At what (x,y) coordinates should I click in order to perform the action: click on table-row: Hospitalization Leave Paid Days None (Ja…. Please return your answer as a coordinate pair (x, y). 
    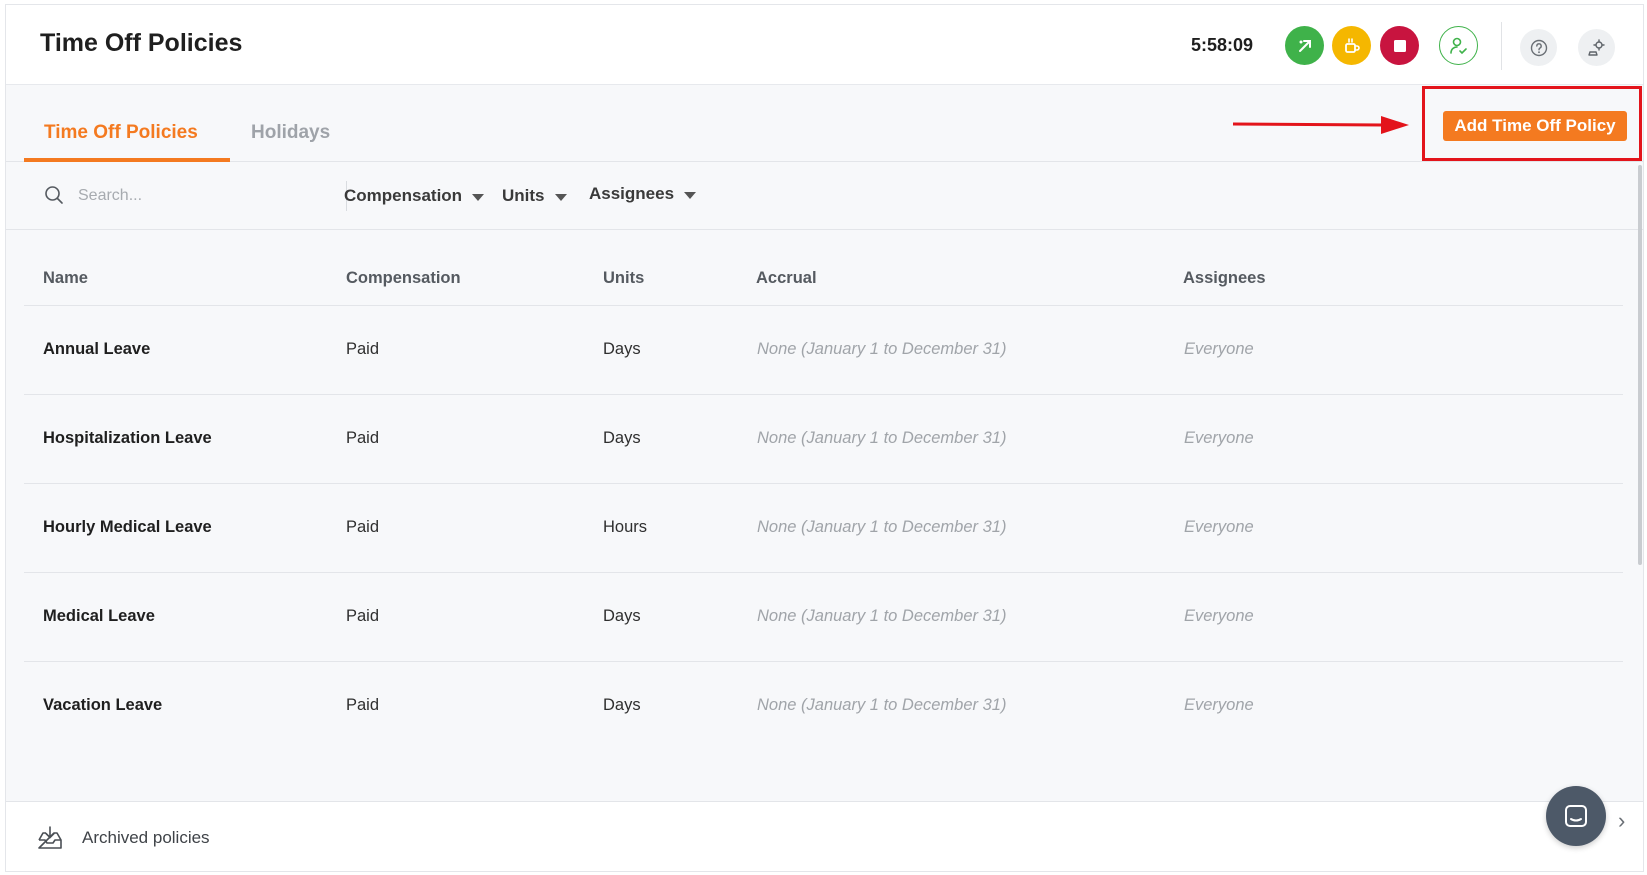
    Looking at the image, I should click on (823, 439).